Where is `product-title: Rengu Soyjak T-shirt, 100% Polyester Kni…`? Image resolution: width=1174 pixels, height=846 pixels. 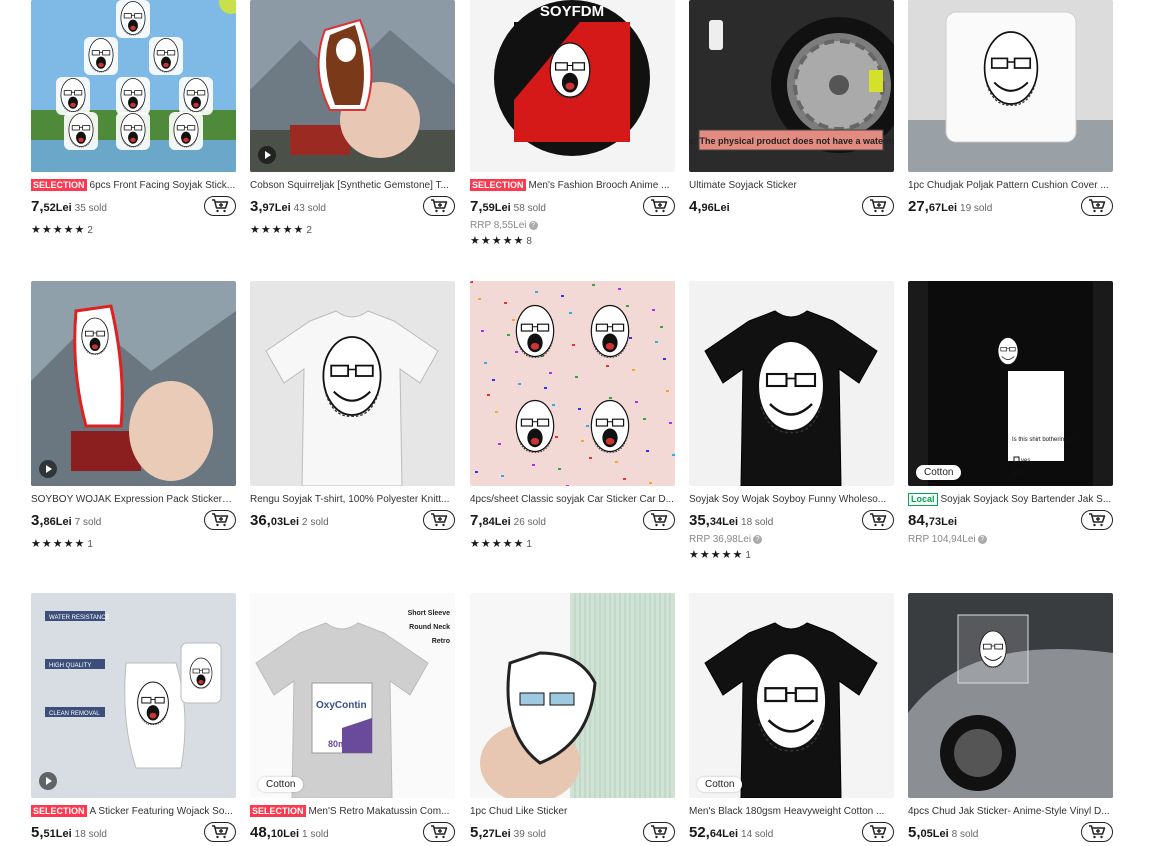 product-title: Rengu Soyjak T-shirt, 100% Polyester Kni… is located at coordinates (352, 499).